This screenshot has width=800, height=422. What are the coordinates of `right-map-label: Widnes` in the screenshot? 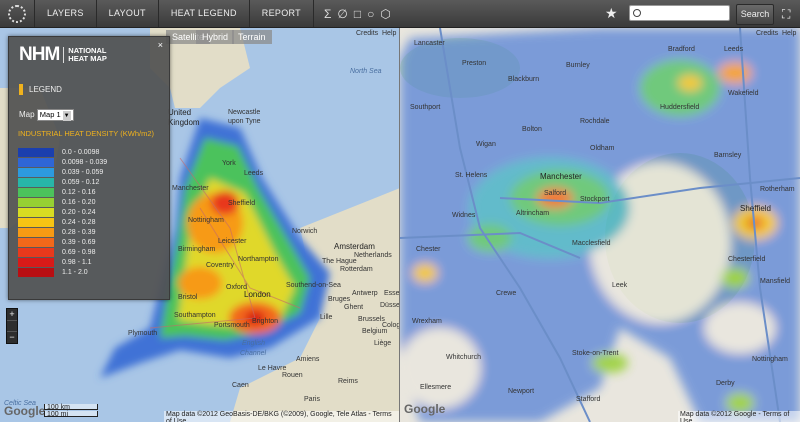 It's located at (464, 215).